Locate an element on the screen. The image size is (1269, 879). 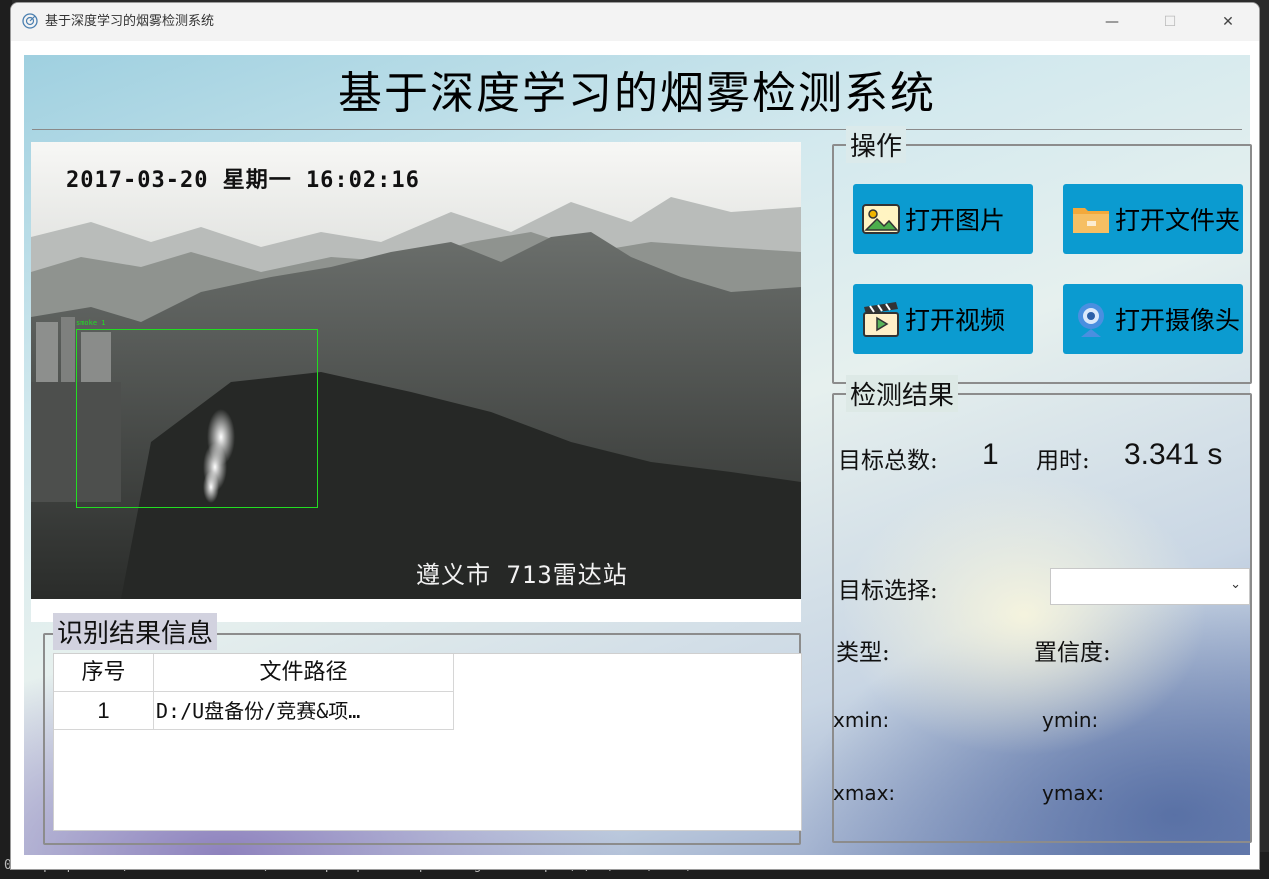
confidence-label: 置信度: is located at coordinates (1072, 653).